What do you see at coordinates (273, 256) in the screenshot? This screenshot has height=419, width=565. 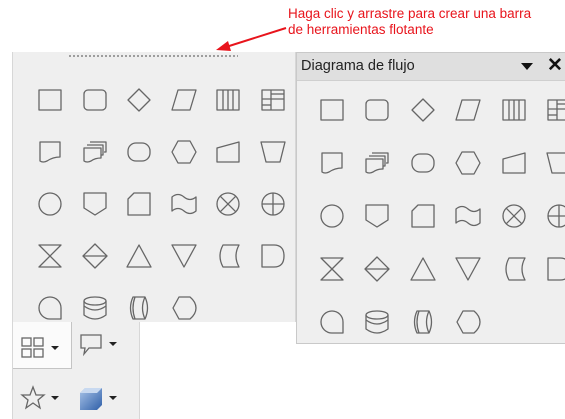 I see `docked-delay-button` at bounding box center [273, 256].